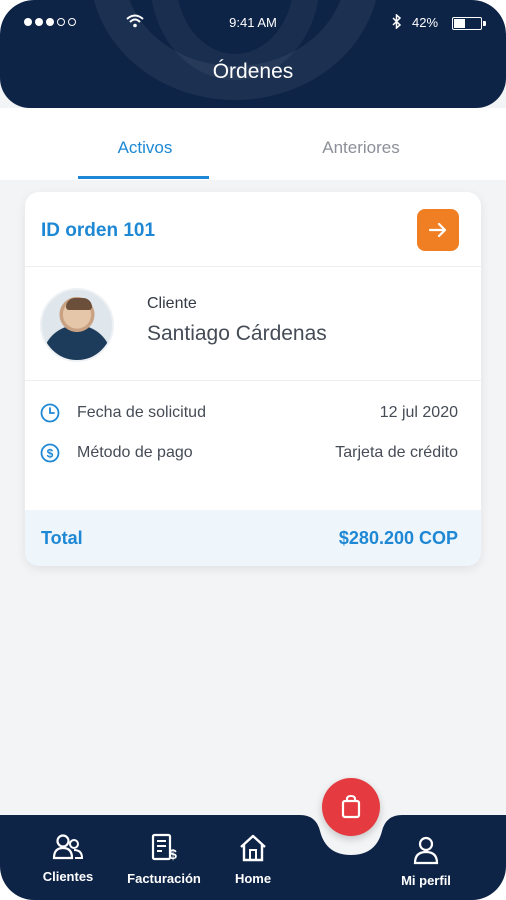 This screenshot has width=506, height=900. I want to click on tab-bar: Activos Anteriores, so click(253, 144).